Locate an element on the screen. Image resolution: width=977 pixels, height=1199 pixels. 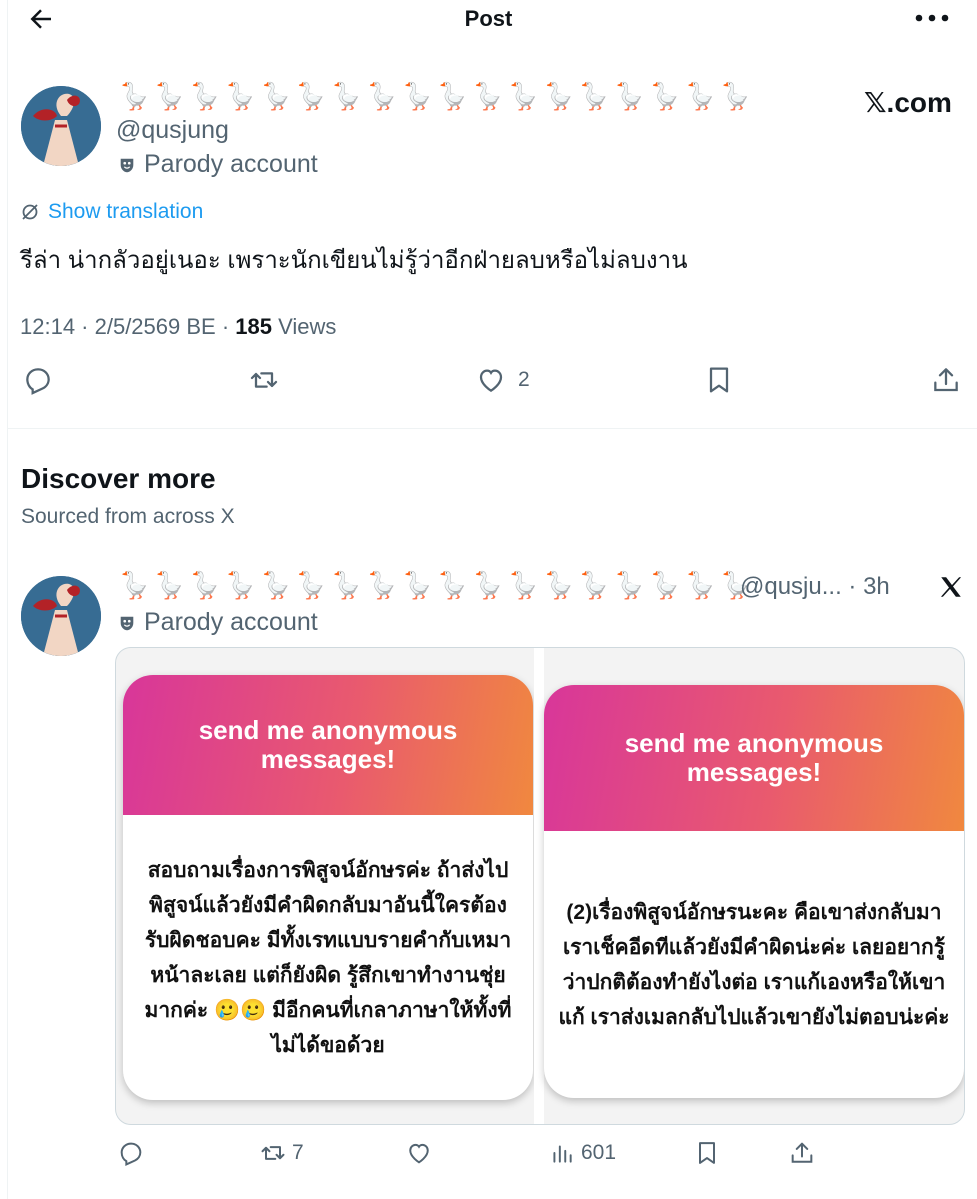
more-options-icon is located at coordinates (932, 18).